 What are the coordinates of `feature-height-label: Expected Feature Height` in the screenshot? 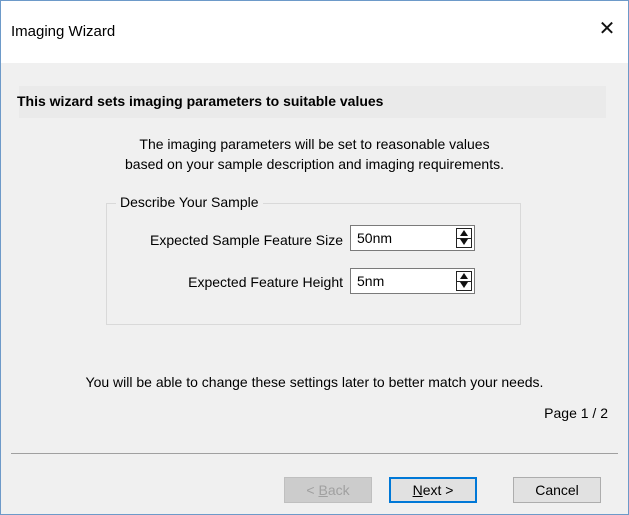 It's located at (265, 282).